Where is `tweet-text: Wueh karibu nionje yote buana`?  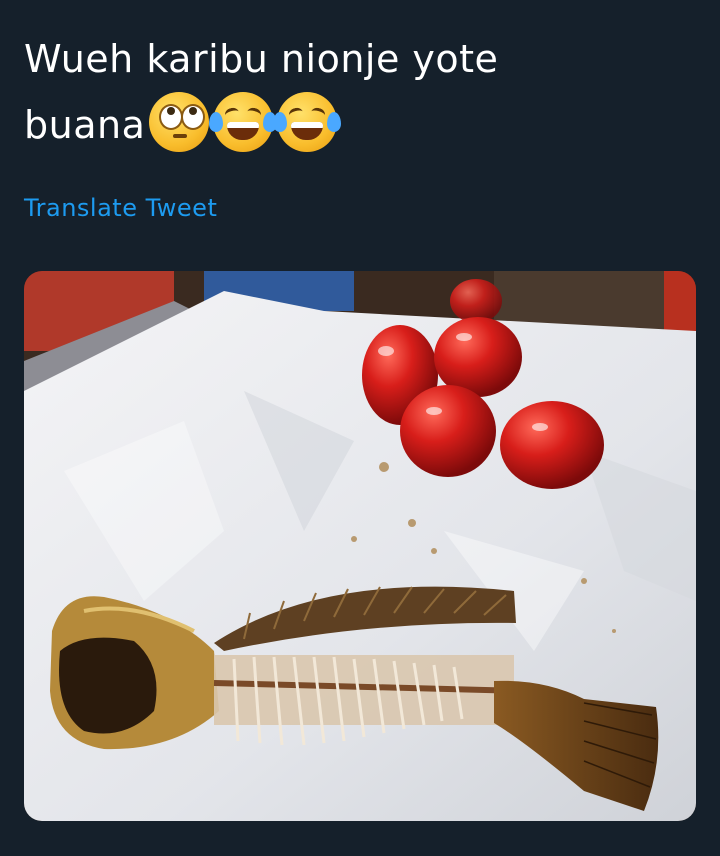
tweet-text: Wueh karibu nionje yote buana is located at coordinates (364, 92).